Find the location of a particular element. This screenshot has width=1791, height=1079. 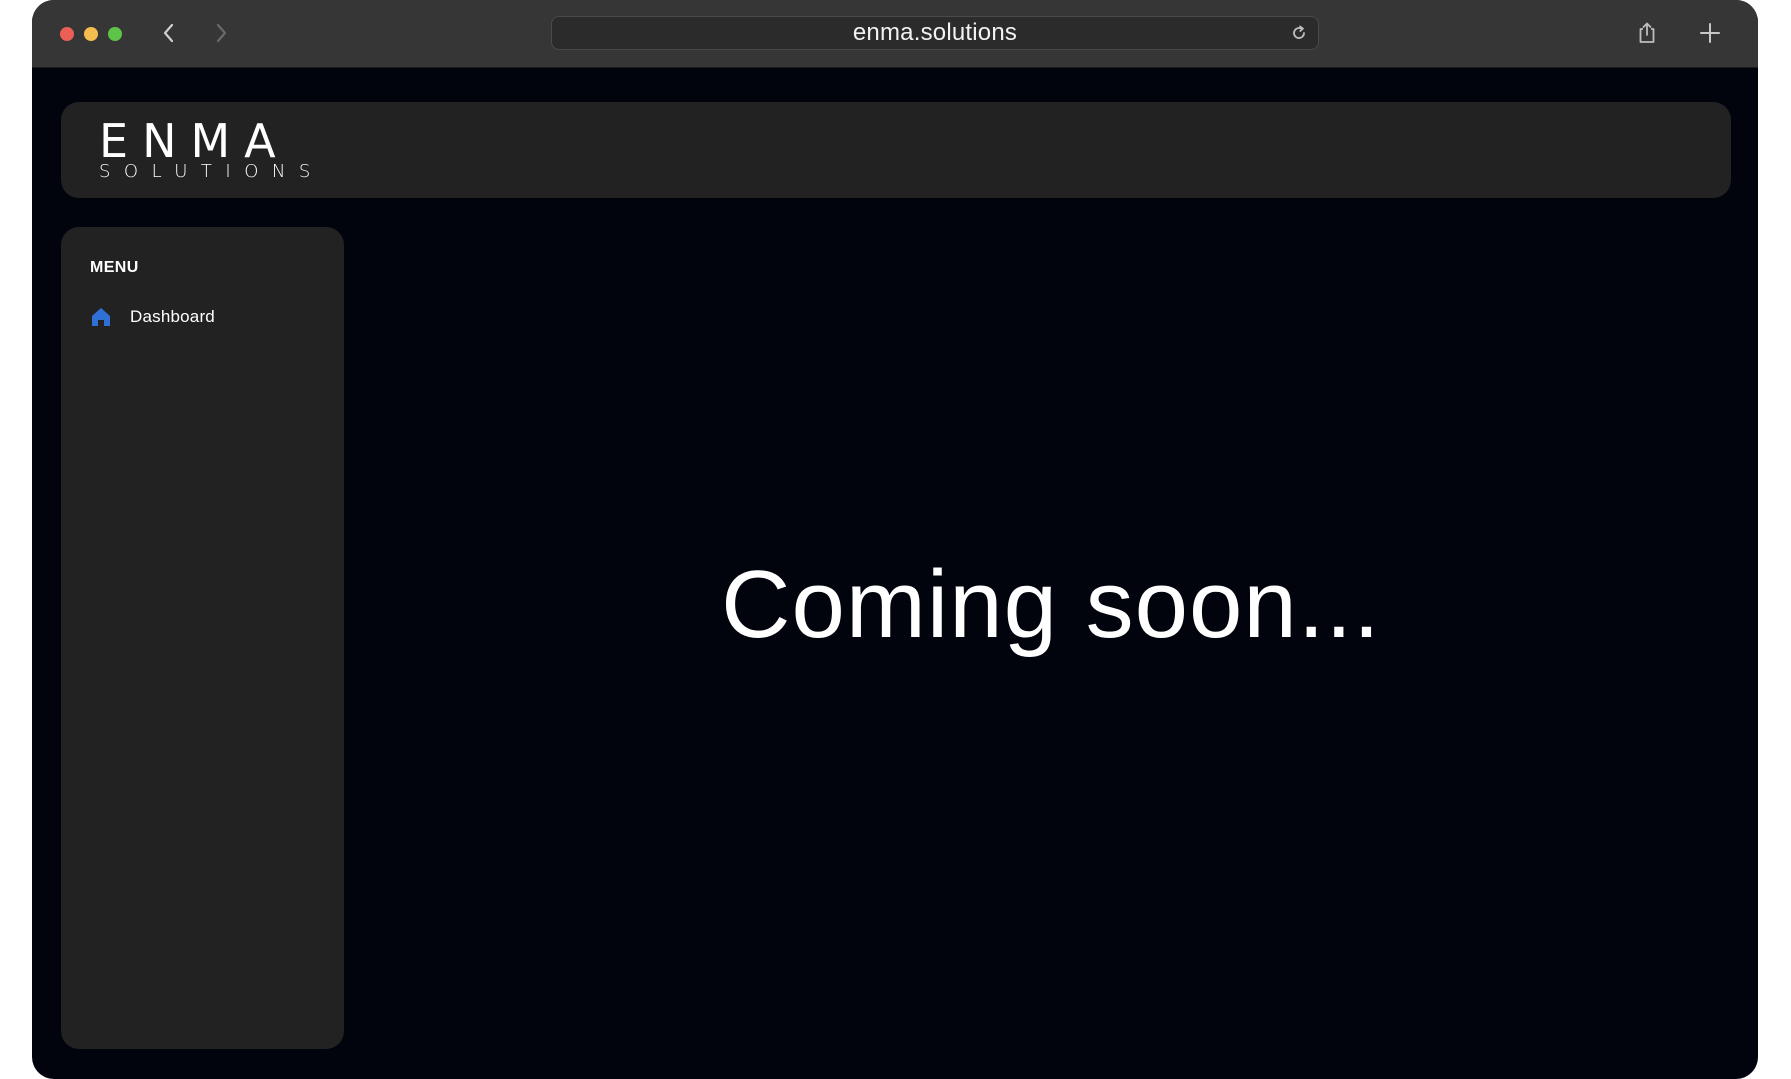

share-icon is located at coordinates (1647, 32).